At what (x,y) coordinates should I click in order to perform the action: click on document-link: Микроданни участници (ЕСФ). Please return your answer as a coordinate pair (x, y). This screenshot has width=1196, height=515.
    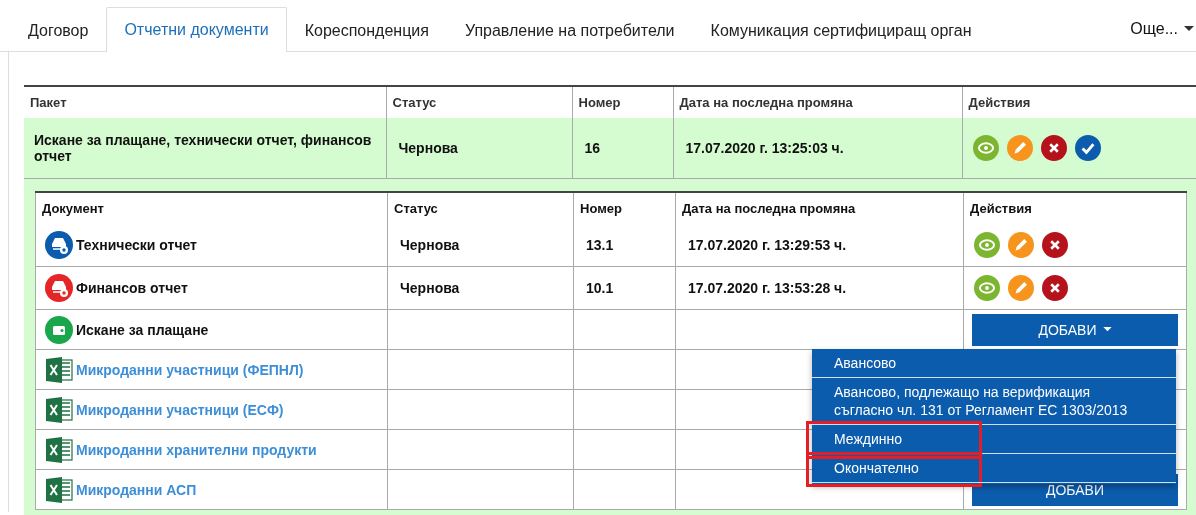
    Looking at the image, I should click on (180, 409).